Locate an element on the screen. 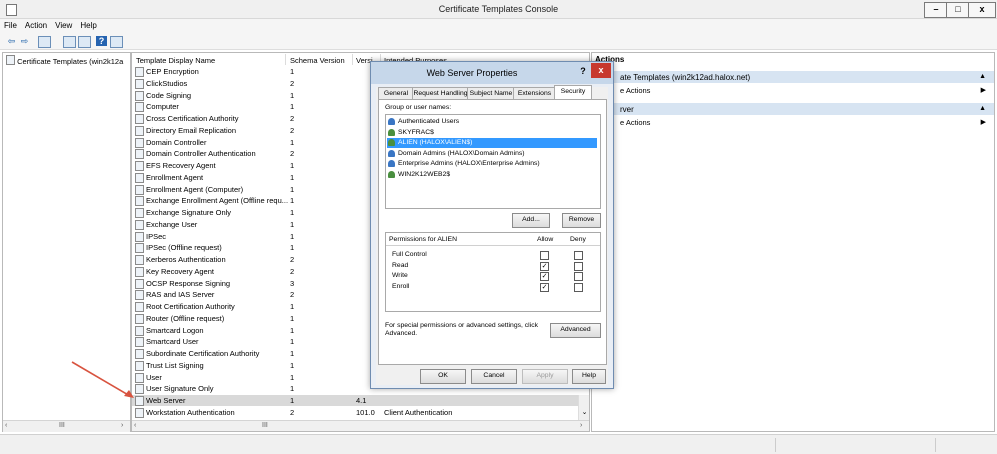  group-list-item: WIN2K12WEB2$ is located at coordinates (492, 175).